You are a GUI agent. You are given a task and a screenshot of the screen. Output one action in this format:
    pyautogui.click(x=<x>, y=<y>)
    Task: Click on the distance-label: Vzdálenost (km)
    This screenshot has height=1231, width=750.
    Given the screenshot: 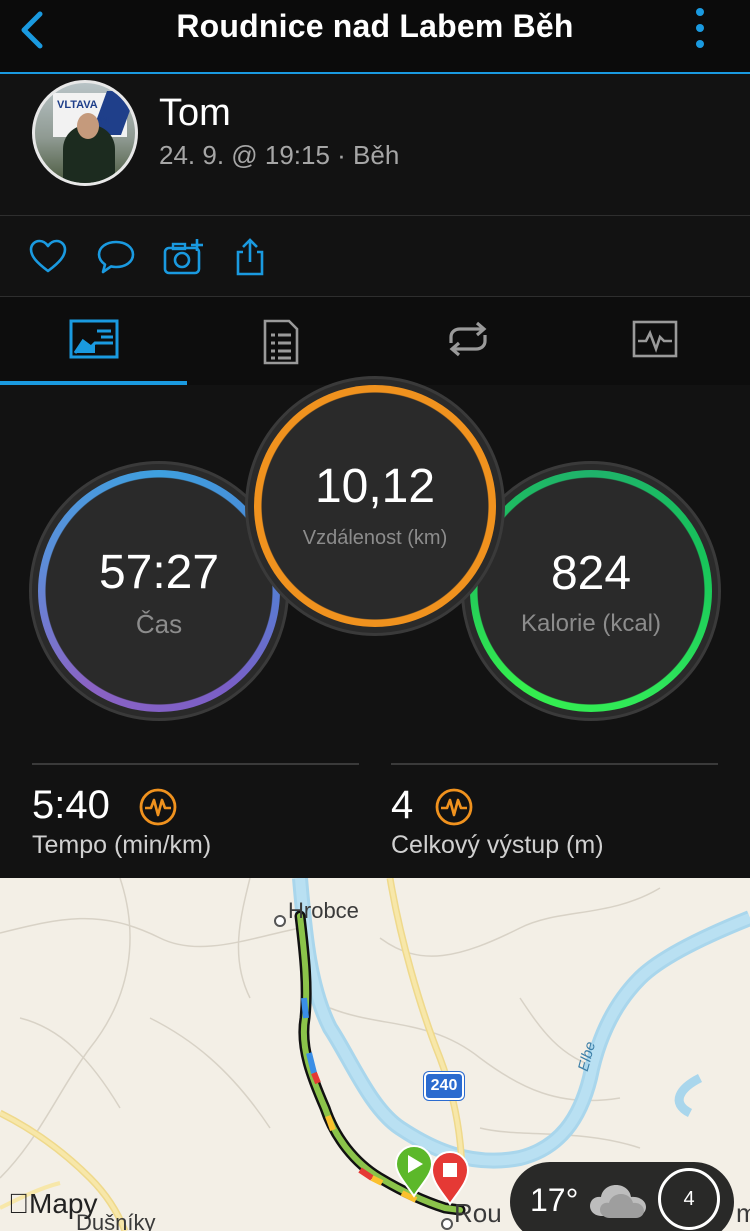 What is the action you would take?
    pyautogui.click(x=375, y=537)
    